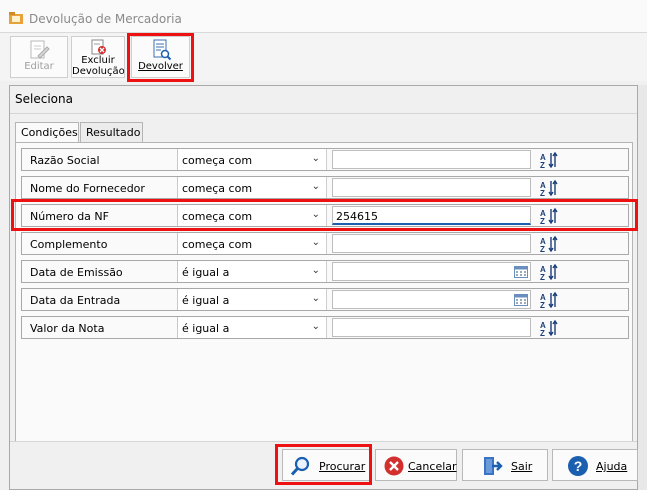 The width and height of the screenshot is (647, 490). Describe the element at coordinates (642, 287) in the screenshot. I see `background-window-edge` at that location.